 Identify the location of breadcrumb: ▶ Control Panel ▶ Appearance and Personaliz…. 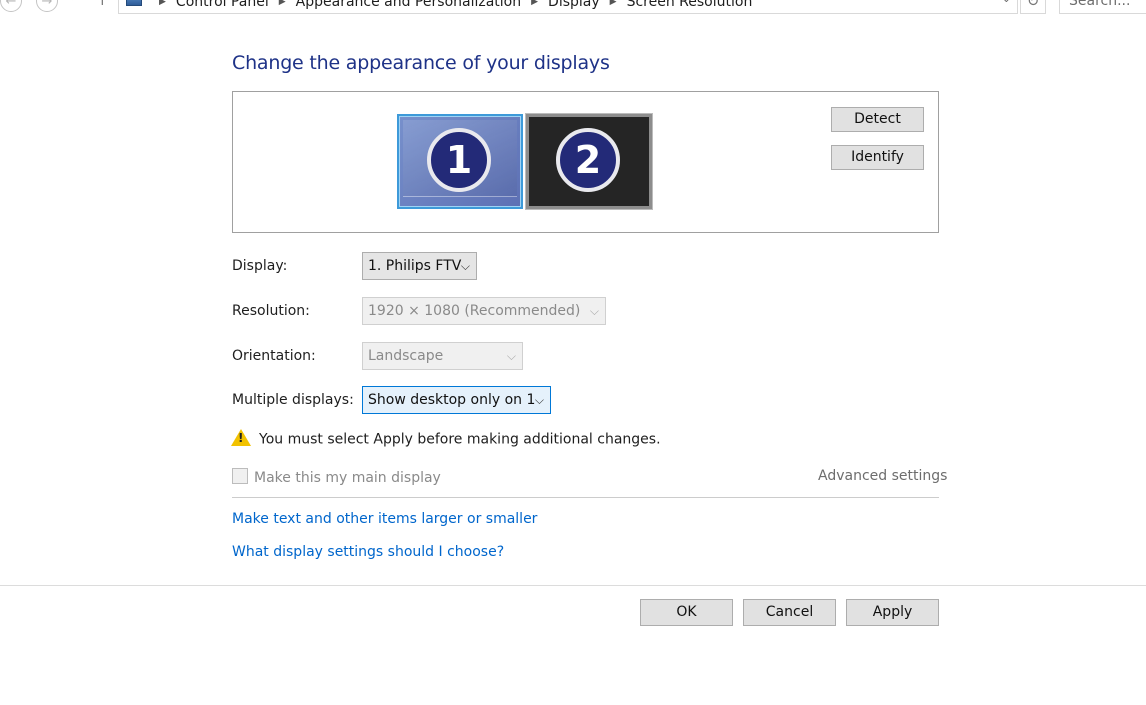
(450, 5).